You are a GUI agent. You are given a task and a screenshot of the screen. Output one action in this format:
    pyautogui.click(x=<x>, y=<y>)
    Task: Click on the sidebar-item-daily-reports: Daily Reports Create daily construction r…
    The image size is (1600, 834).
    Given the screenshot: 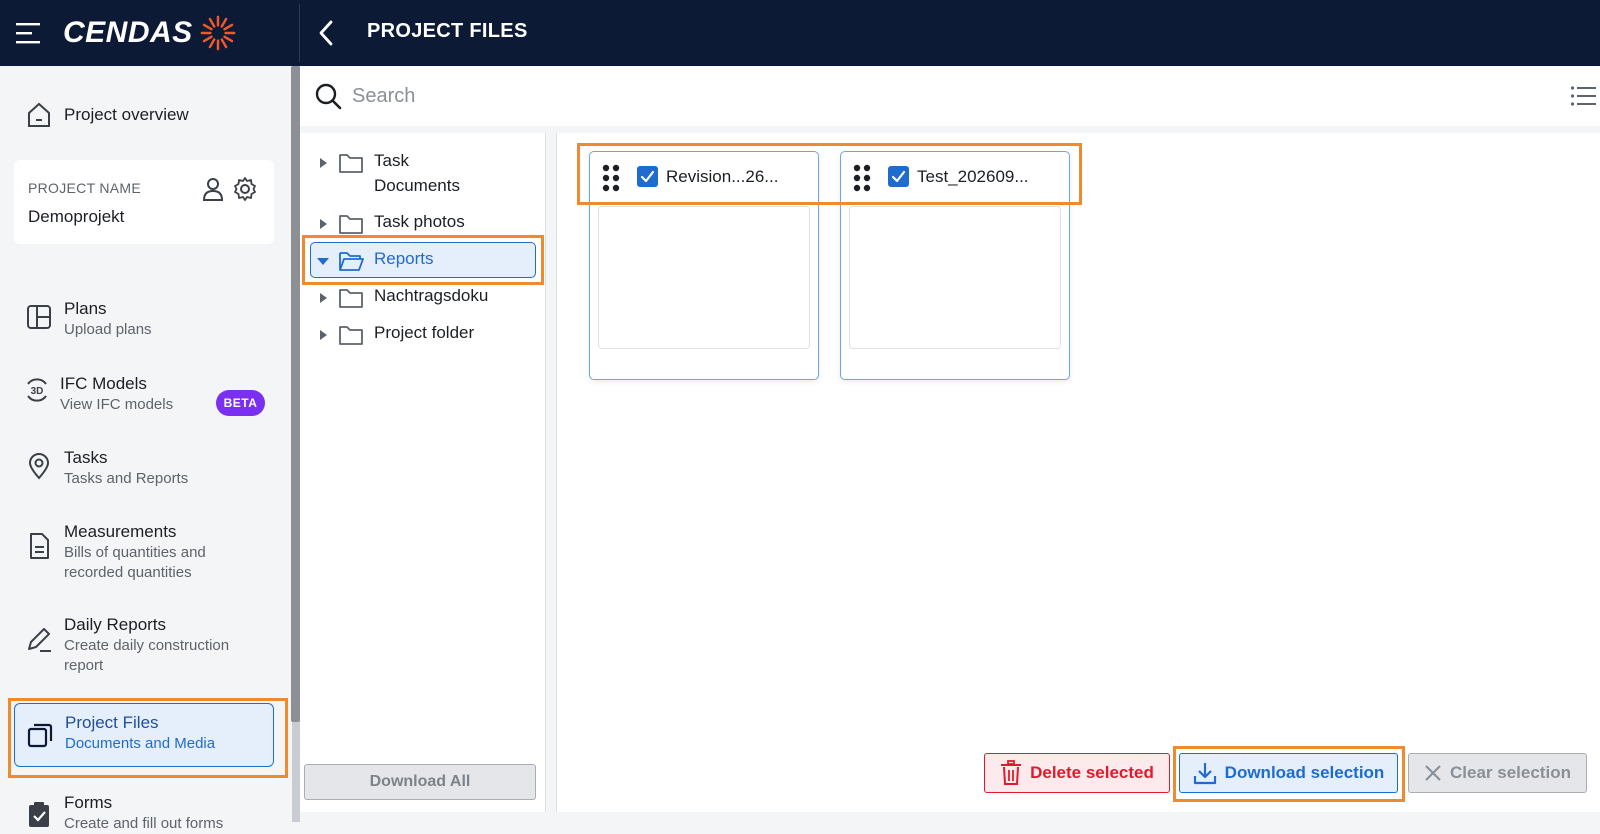 What is the action you would take?
    pyautogui.click(x=144, y=645)
    